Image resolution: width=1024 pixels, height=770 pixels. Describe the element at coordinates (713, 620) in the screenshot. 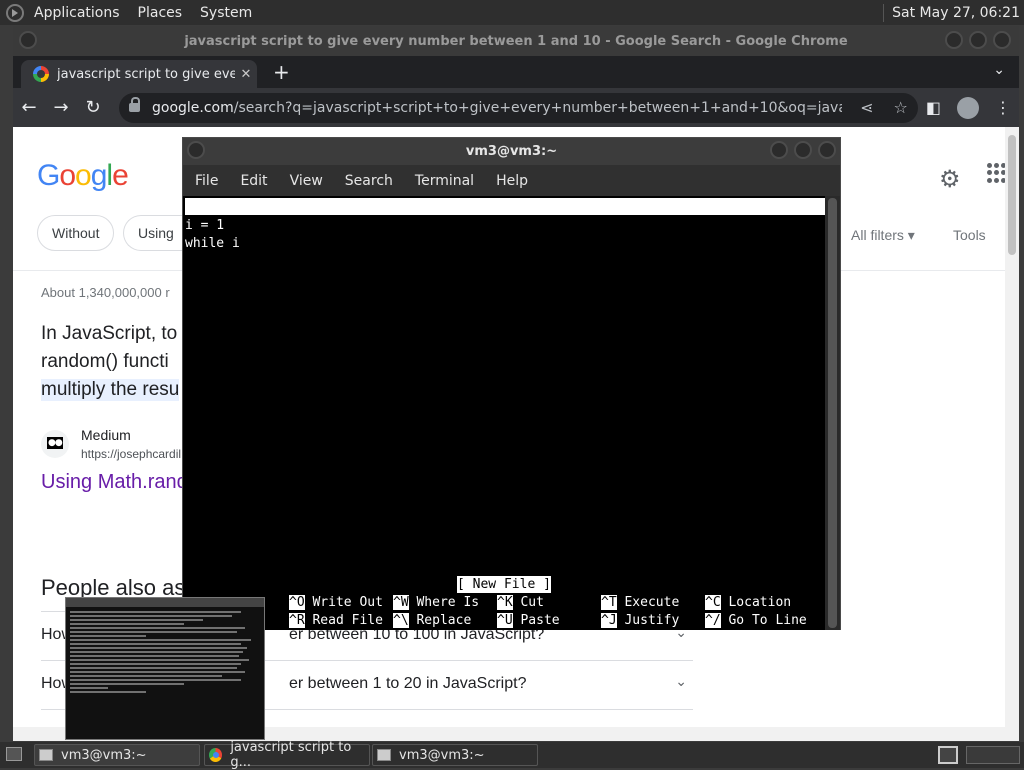

I see `shortcut-key: ^/` at that location.